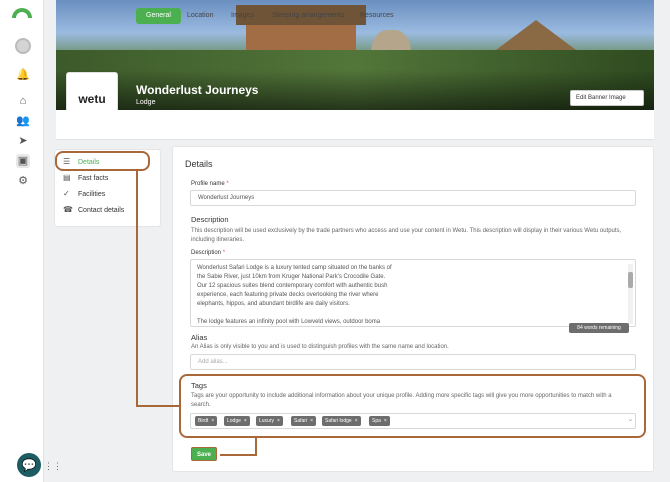  What do you see at coordinates (199, 164) in the screenshot?
I see `page-title: Details` at bounding box center [199, 164].